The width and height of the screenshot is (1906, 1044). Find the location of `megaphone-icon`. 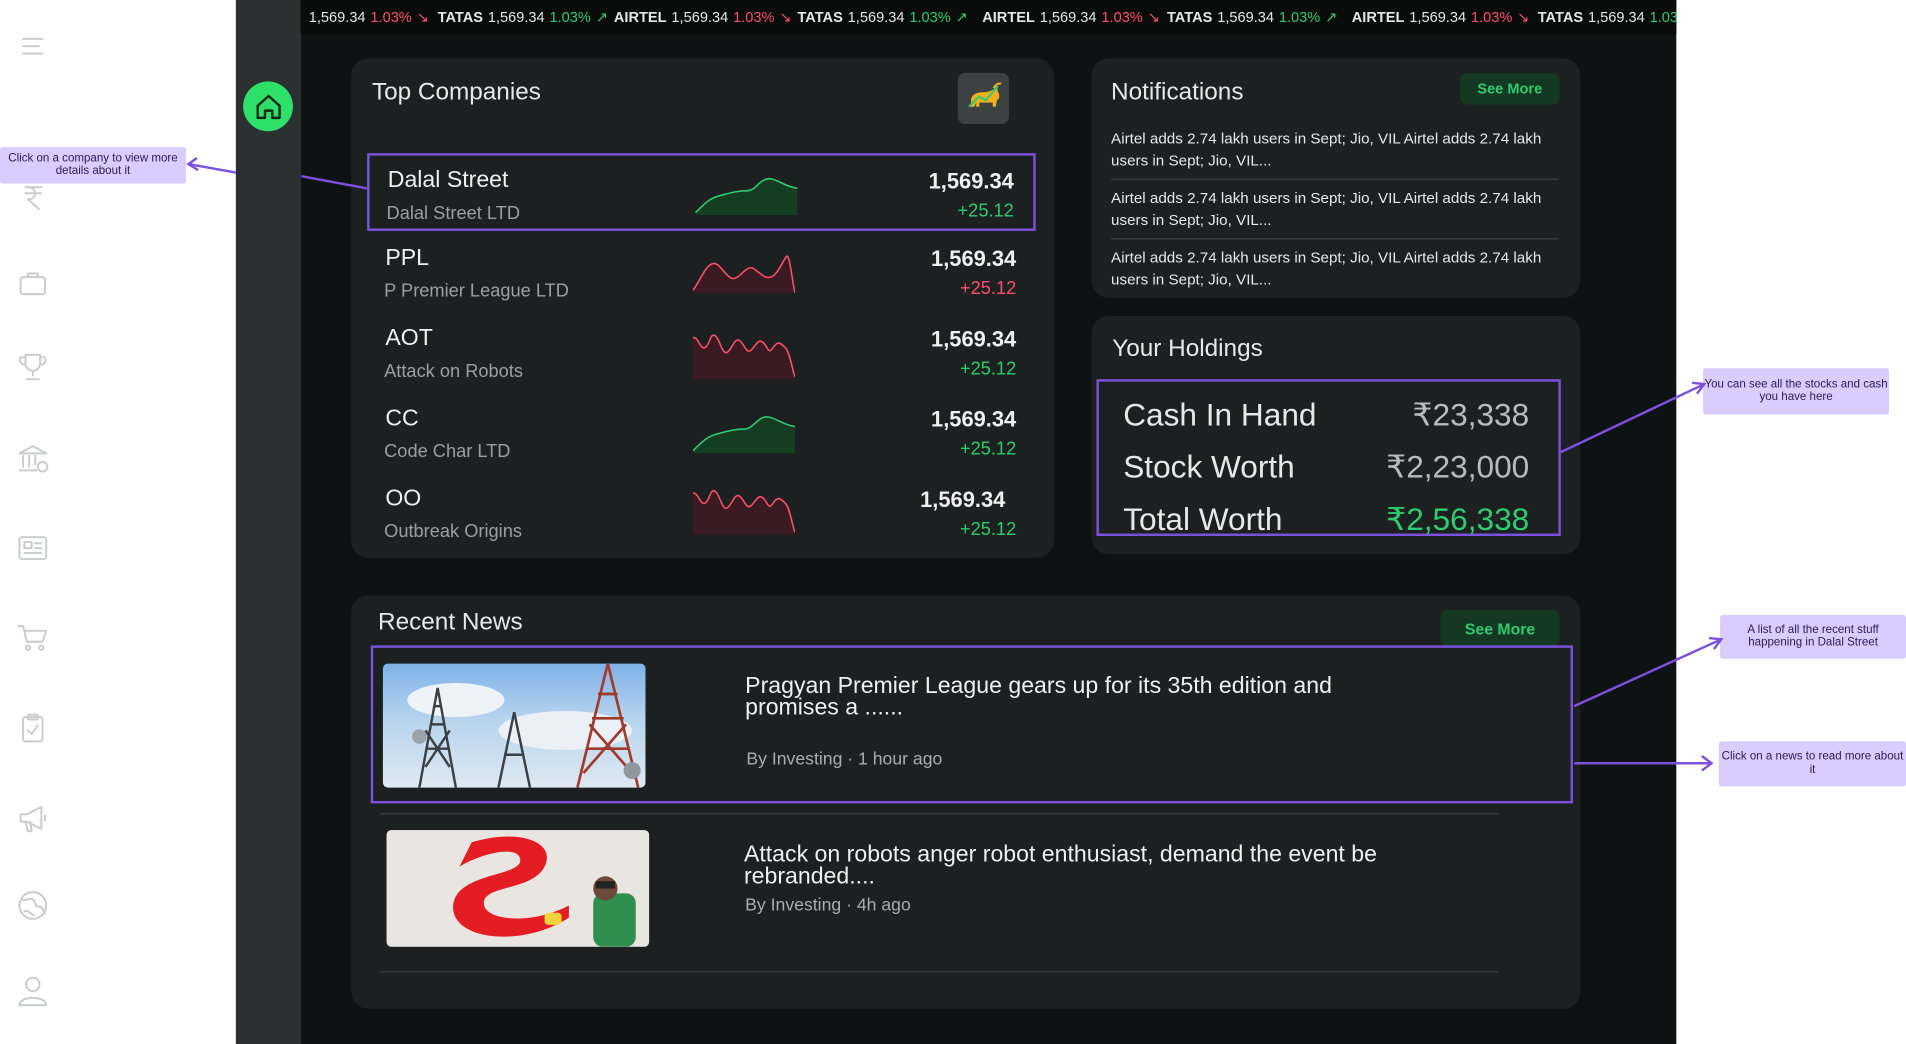

megaphone-icon is located at coordinates (32, 817).